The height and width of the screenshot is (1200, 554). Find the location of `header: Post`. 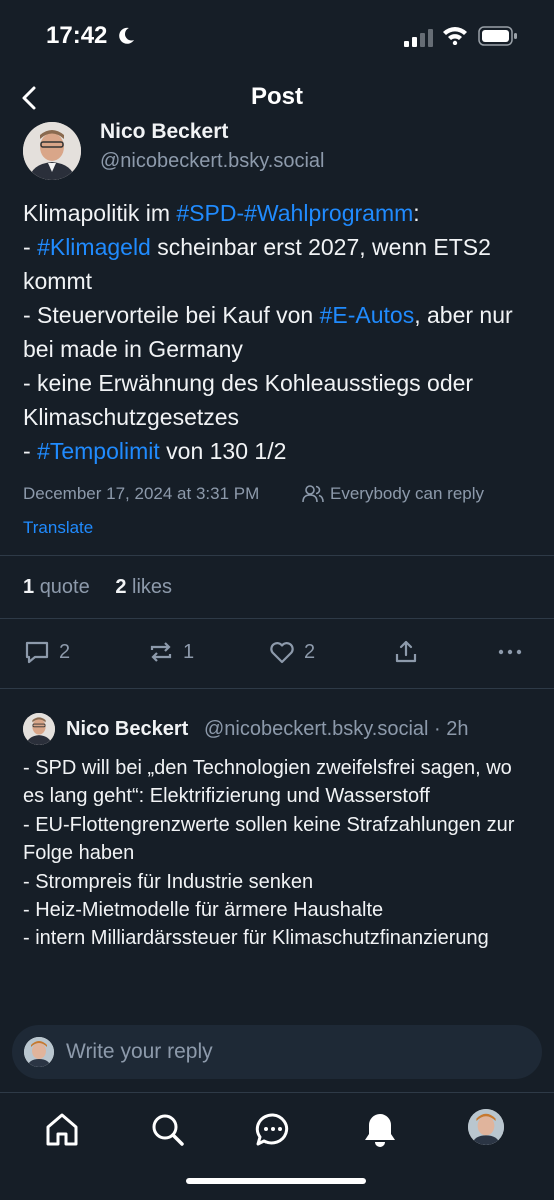

header: Post is located at coordinates (277, 98).